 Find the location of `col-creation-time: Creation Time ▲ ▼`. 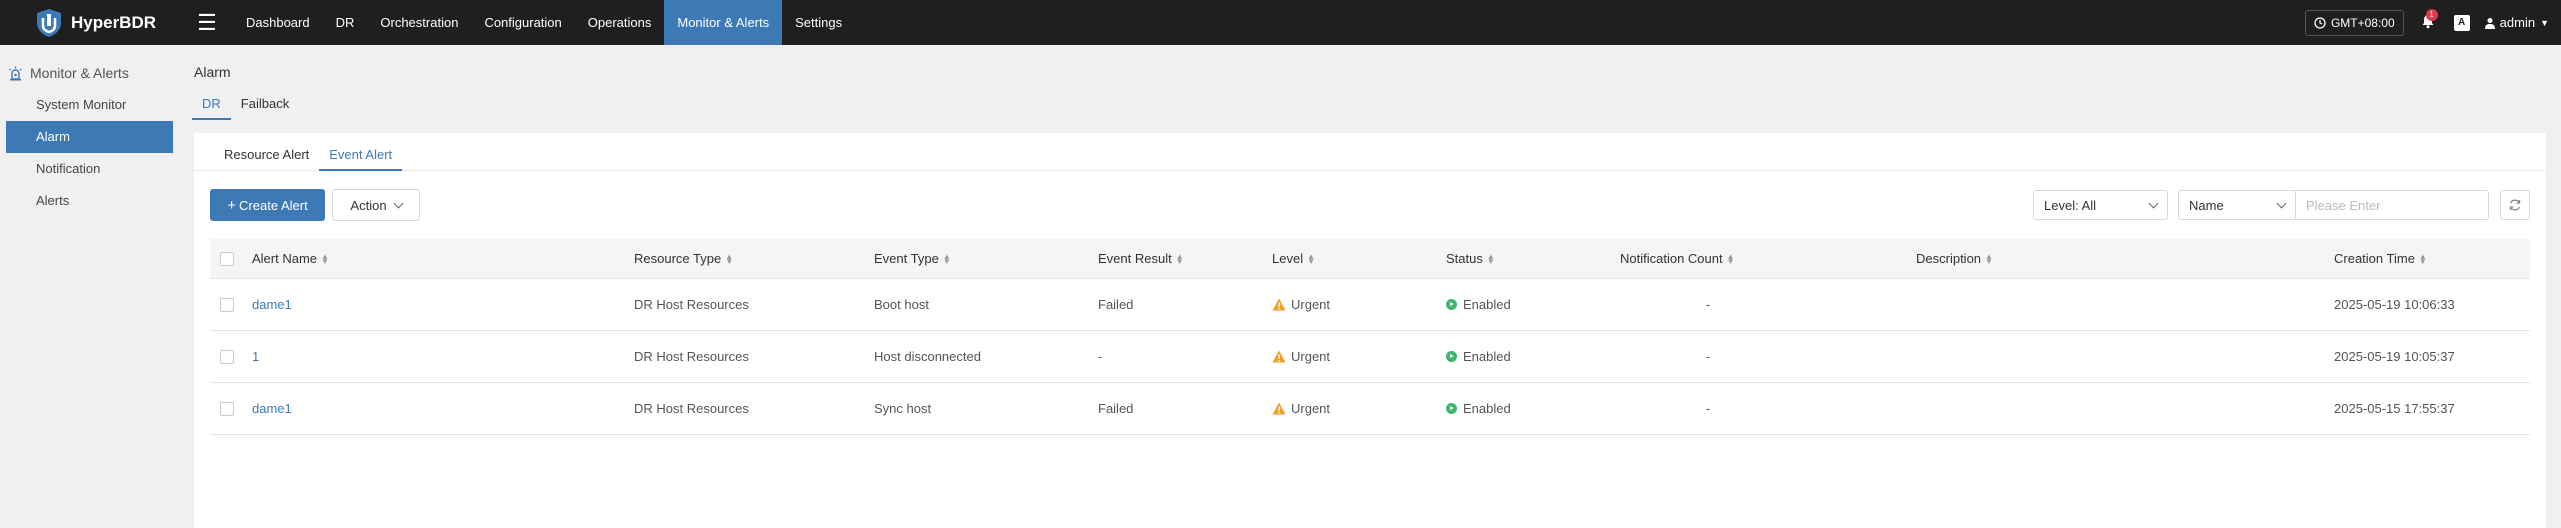

col-creation-time: Creation Time ▲ ▼ is located at coordinates (2429, 258).